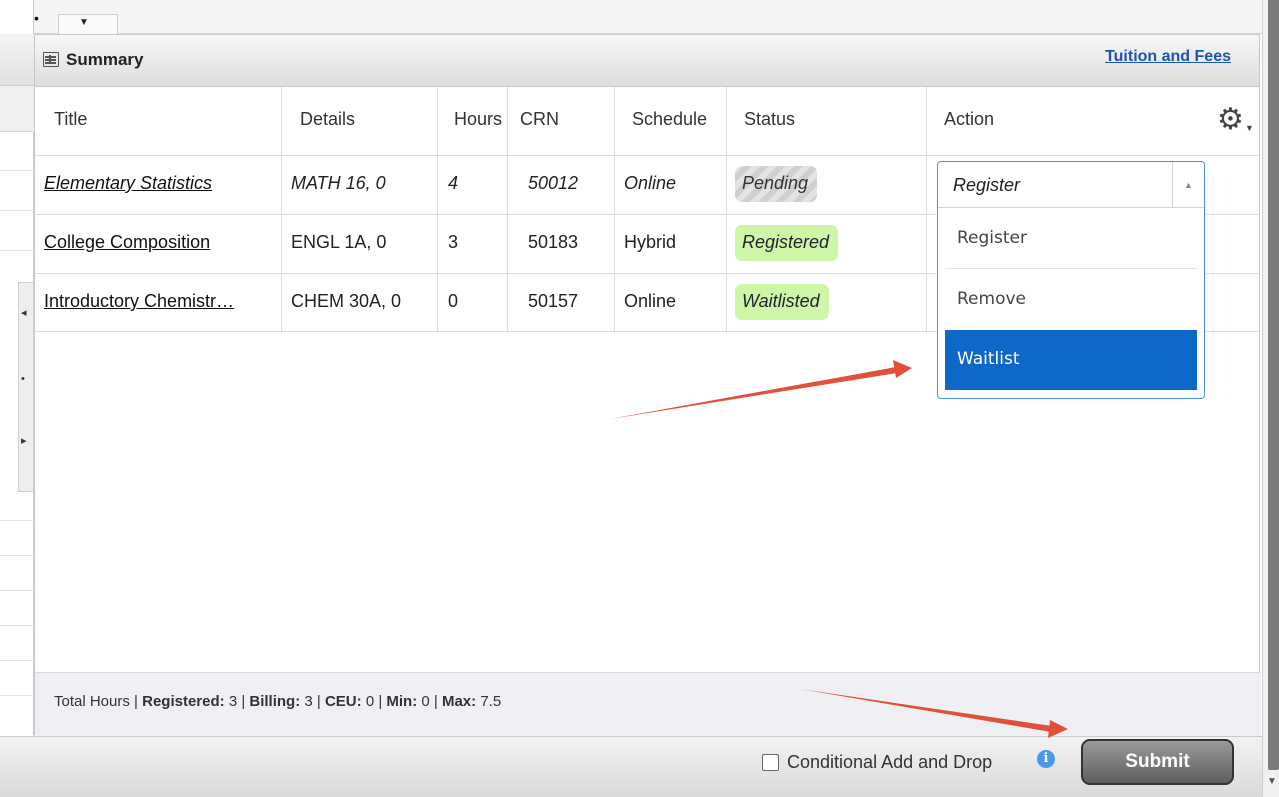 The height and width of the screenshot is (797, 1279). I want to click on column-header-status: Status, so click(829, 121).